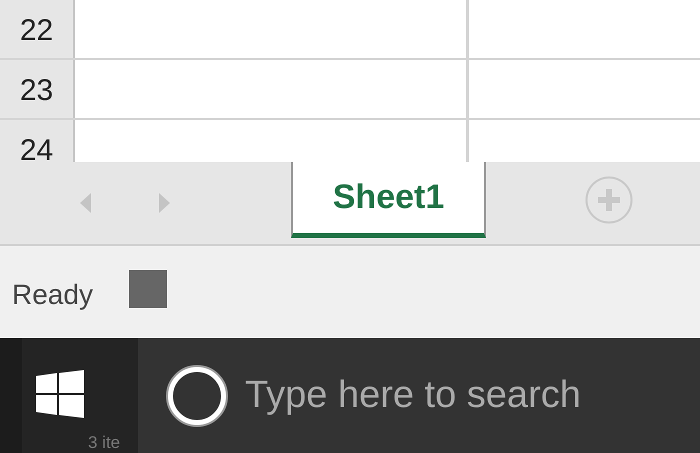 This screenshot has height=453, width=700. I want to click on row-header: 24, so click(37, 141).